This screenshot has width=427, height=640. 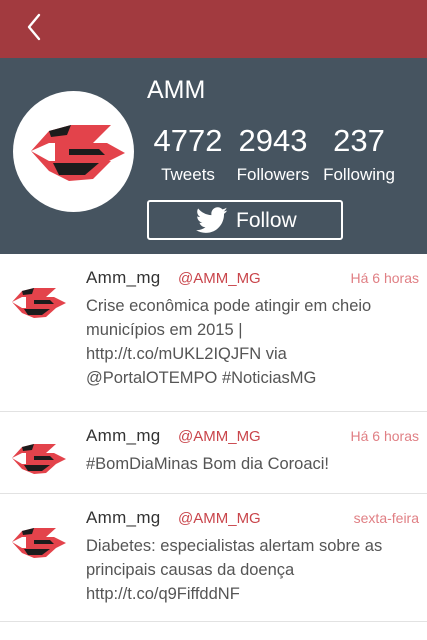 I want to click on stat-tweets: 4772 Tweets, so click(x=188, y=155).